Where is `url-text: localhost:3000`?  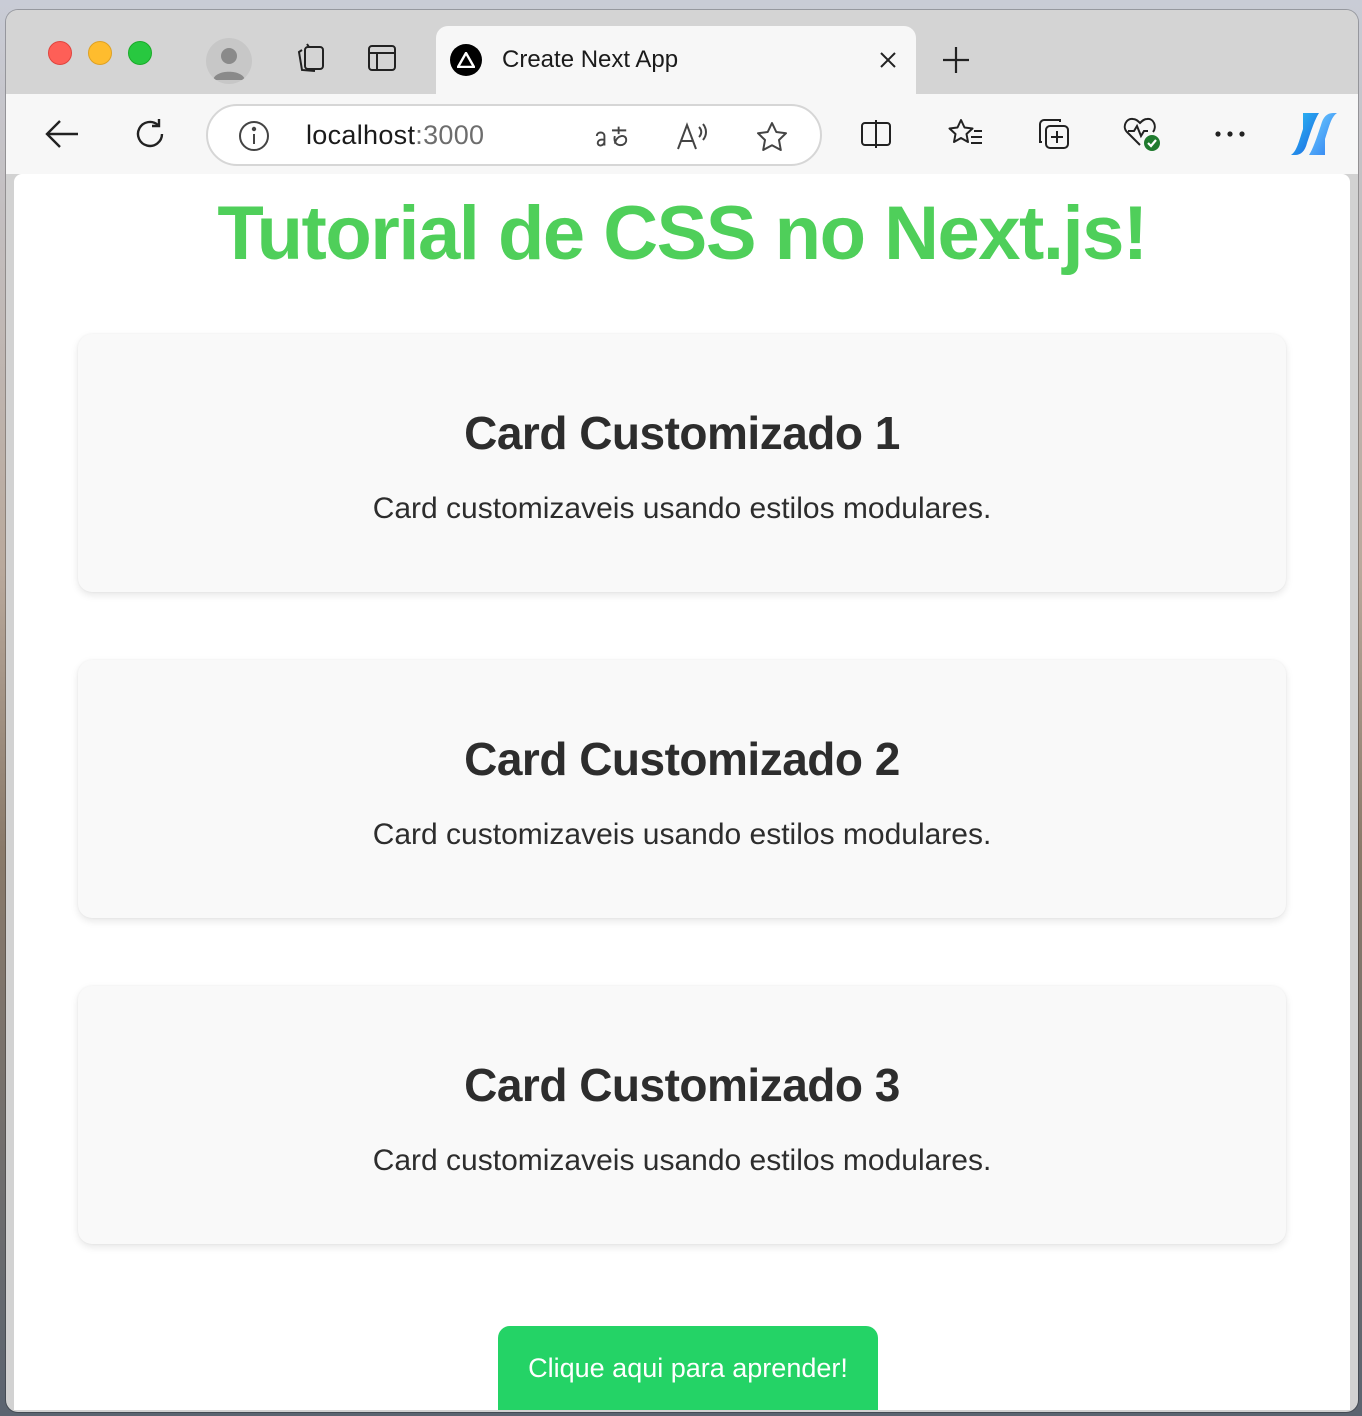
url-text: localhost:3000 is located at coordinates (395, 135).